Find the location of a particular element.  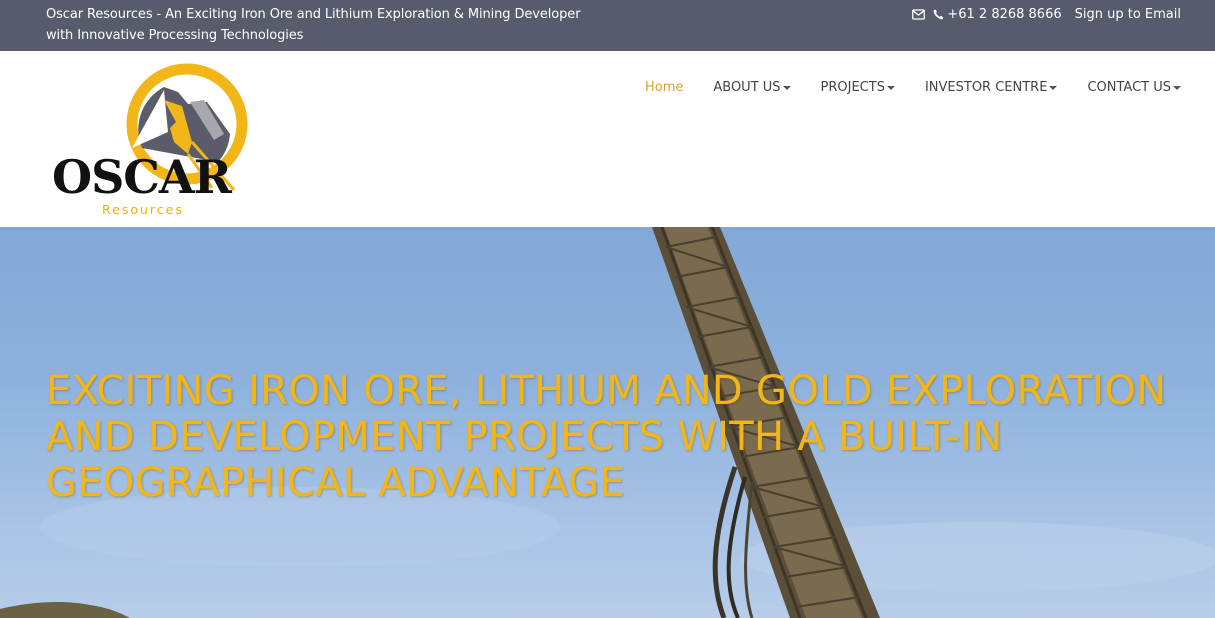

logo-subtitle: Resources is located at coordinates (143, 209).